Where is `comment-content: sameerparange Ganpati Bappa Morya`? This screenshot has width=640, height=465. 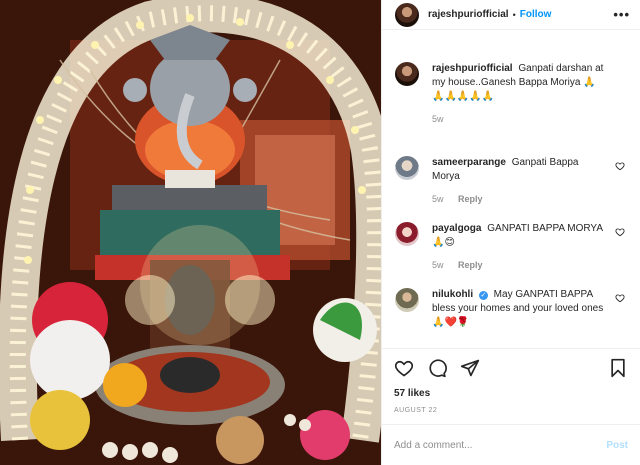 comment-content: sameerparange Ganpati Bappa Morya is located at coordinates (518, 170).